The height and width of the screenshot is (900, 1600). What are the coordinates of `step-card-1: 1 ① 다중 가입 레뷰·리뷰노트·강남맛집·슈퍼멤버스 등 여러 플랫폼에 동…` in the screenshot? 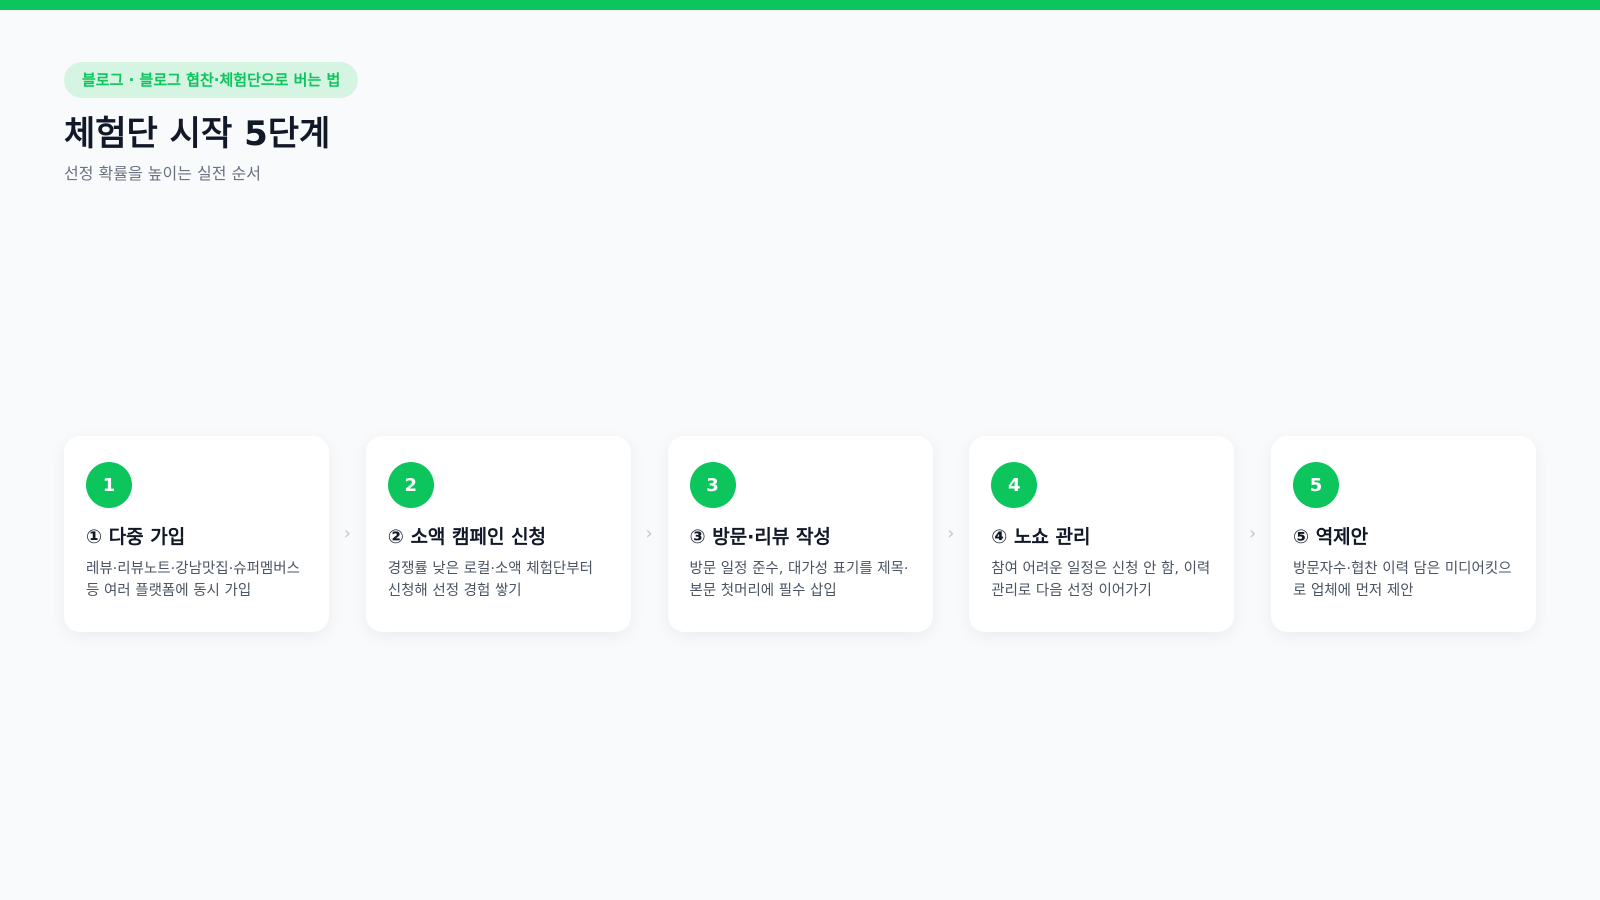 It's located at (196, 534).